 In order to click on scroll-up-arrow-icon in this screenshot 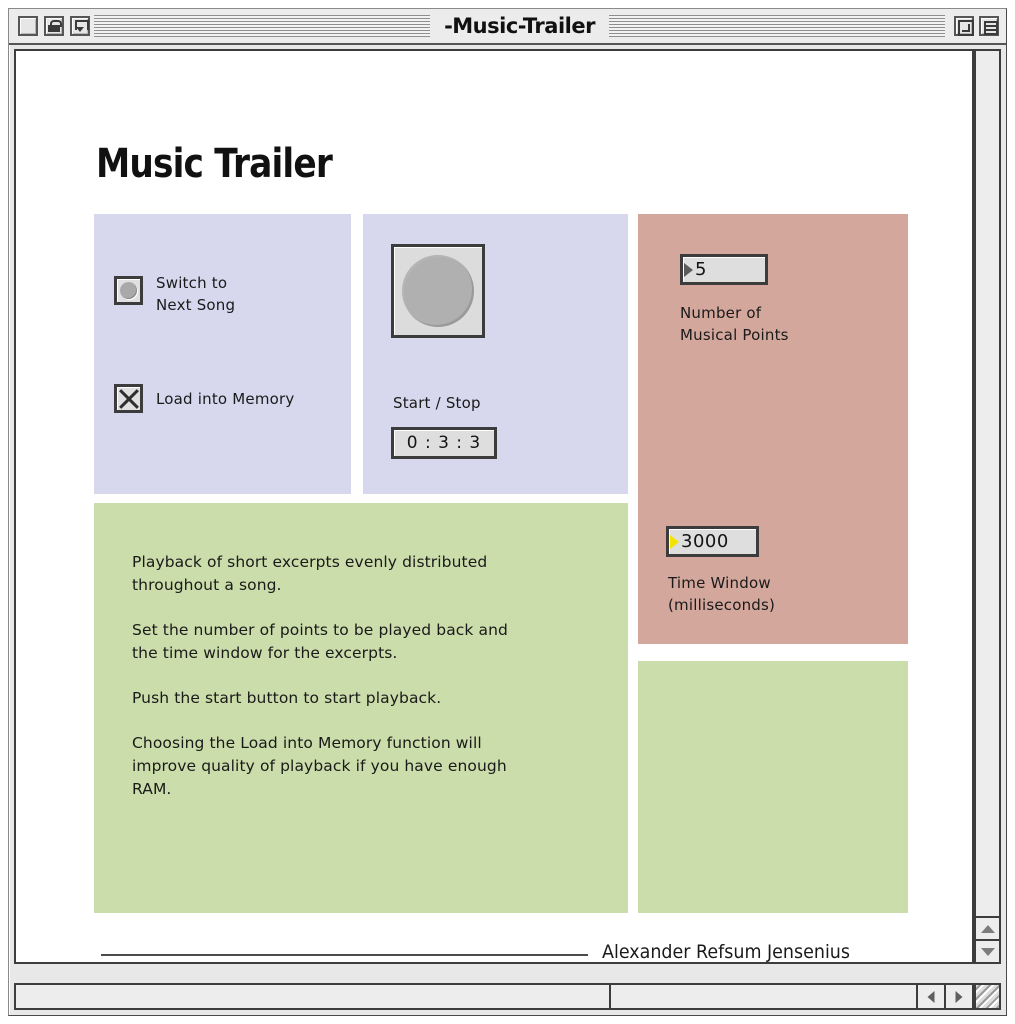, I will do `click(987, 927)`.